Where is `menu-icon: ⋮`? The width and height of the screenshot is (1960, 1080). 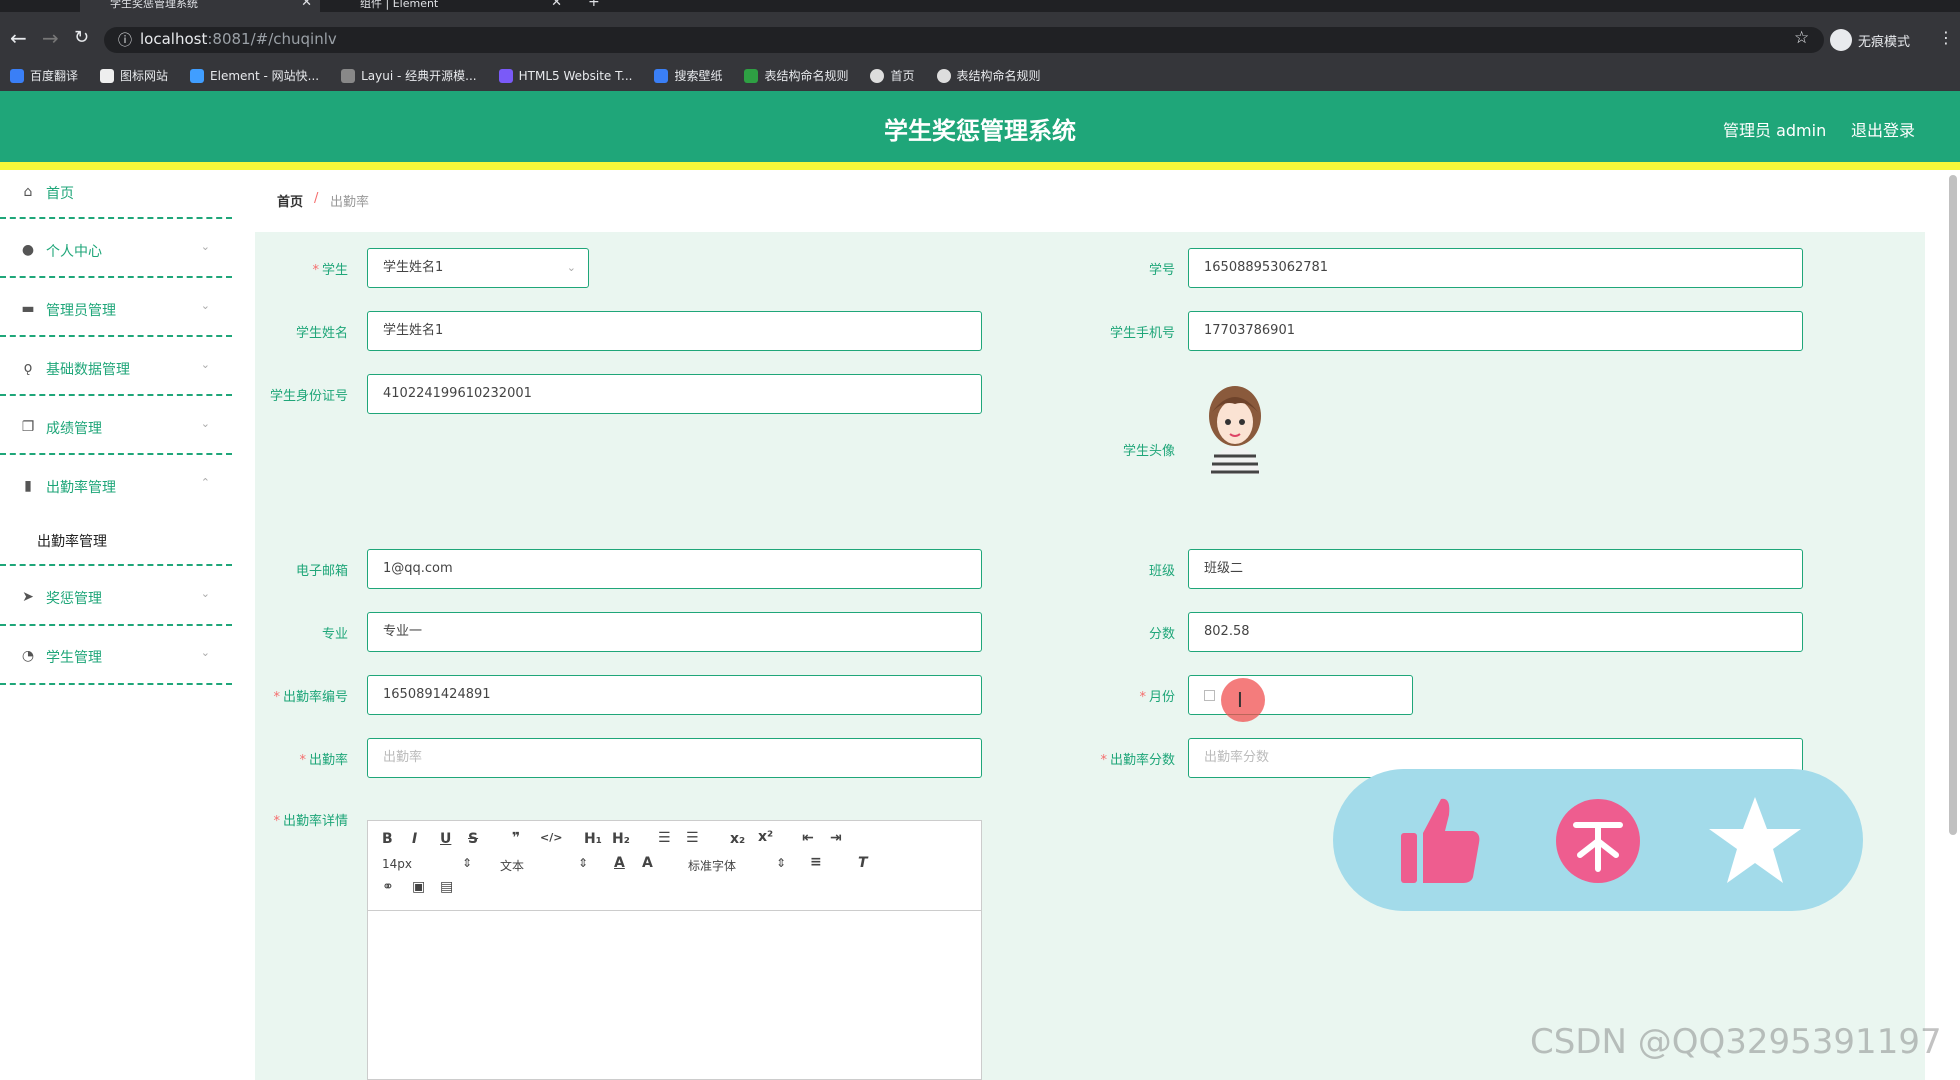 menu-icon: ⋮ is located at coordinates (1946, 37).